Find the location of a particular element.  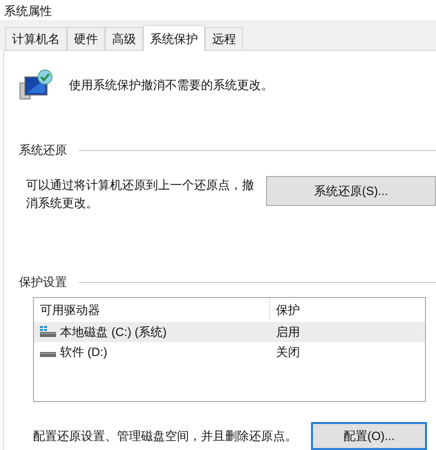

protection-status: 启用 is located at coordinates (287, 332).